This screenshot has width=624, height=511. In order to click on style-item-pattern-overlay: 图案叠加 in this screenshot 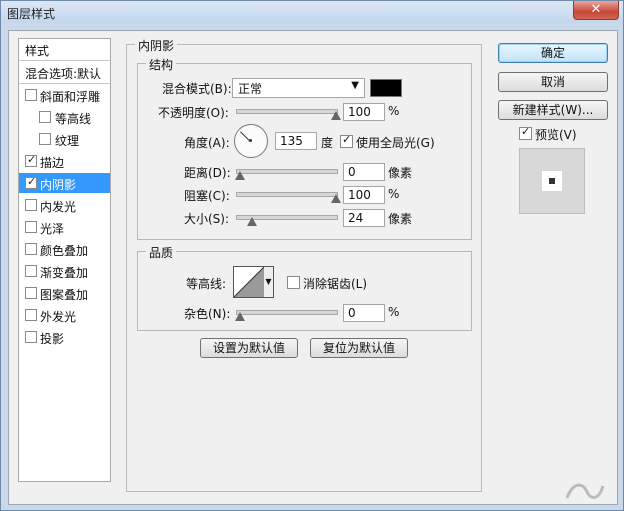, I will do `click(64, 293)`.